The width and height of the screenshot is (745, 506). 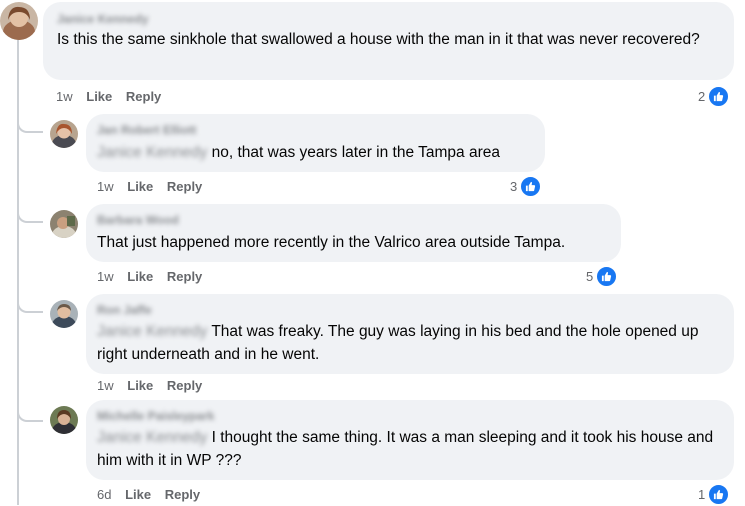 I want to click on reaction-number: 3, so click(x=514, y=186).